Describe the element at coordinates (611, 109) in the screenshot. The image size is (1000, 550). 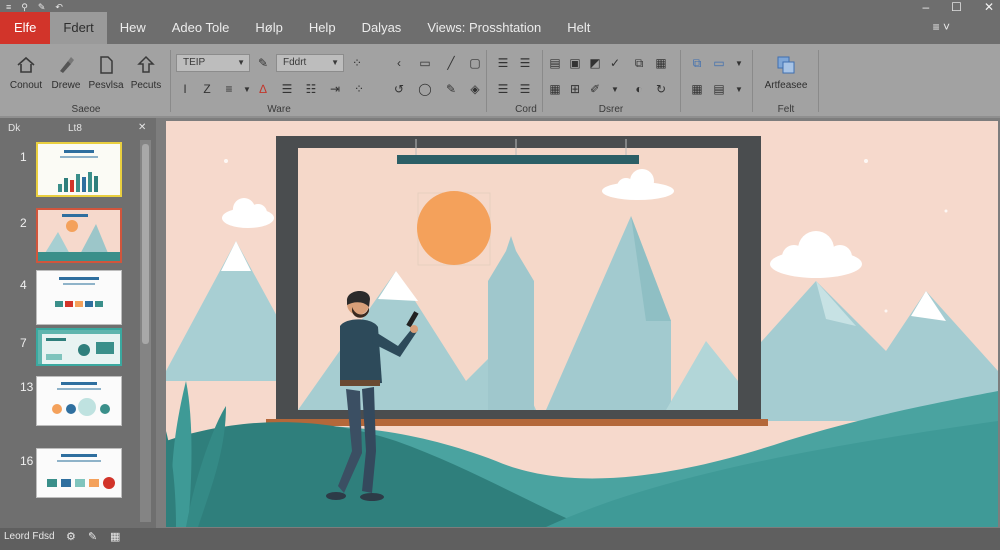
I see `ribbon-group-label: Dsrer` at that location.